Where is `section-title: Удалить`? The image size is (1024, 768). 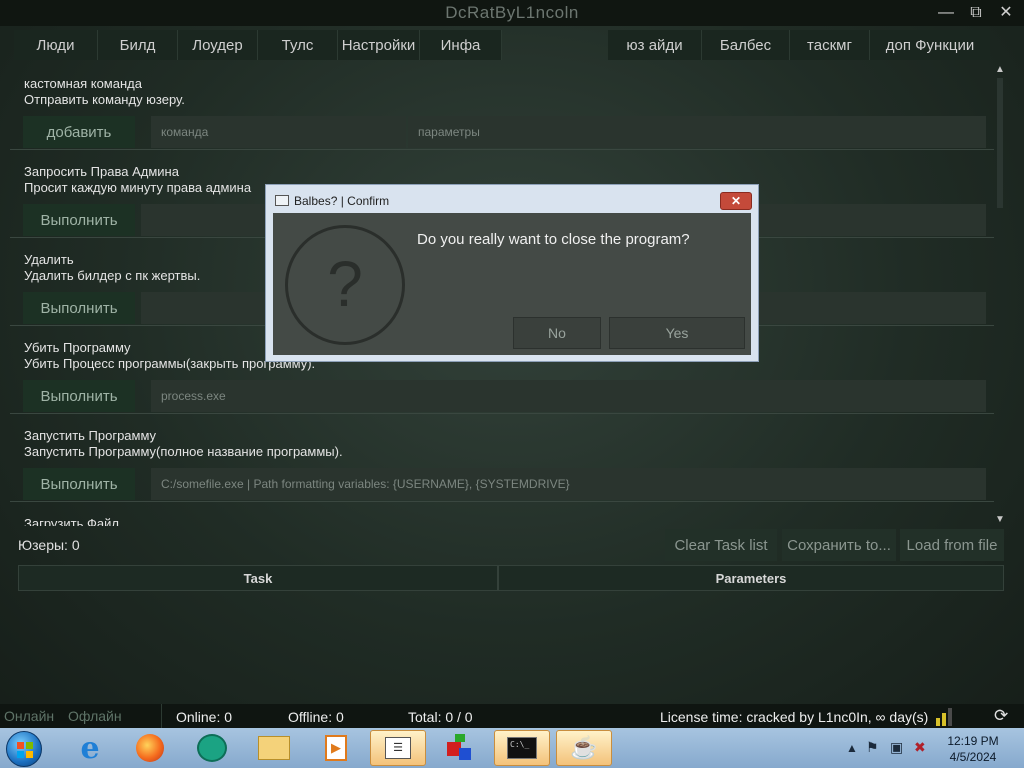 section-title: Удалить is located at coordinates (49, 259).